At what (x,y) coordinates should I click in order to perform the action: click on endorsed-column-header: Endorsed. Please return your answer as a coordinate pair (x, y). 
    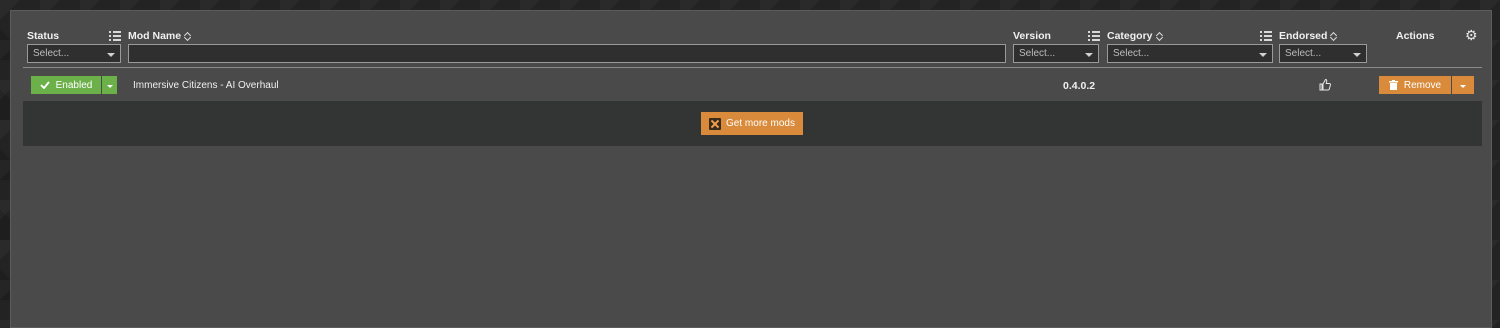
    Looking at the image, I should click on (1308, 36).